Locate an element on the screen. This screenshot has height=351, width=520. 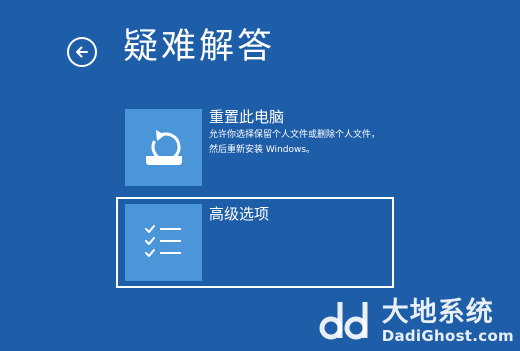
reset-pc-icon is located at coordinates (163, 147).